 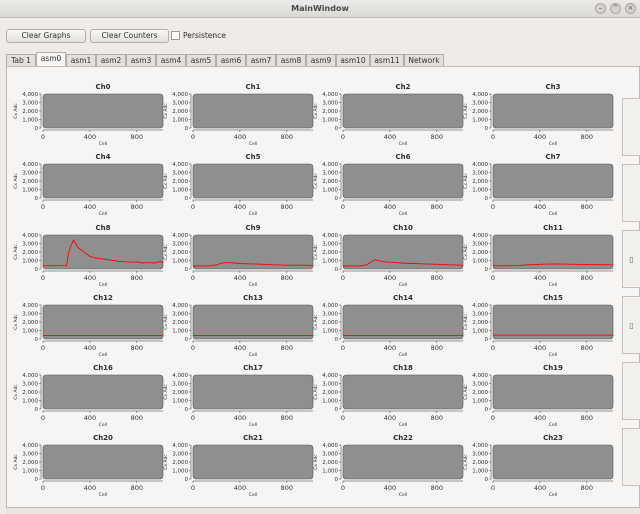 What do you see at coordinates (103, 144) in the screenshot?
I see `x-axis-label: Cell` at bounding box center [103, 144].